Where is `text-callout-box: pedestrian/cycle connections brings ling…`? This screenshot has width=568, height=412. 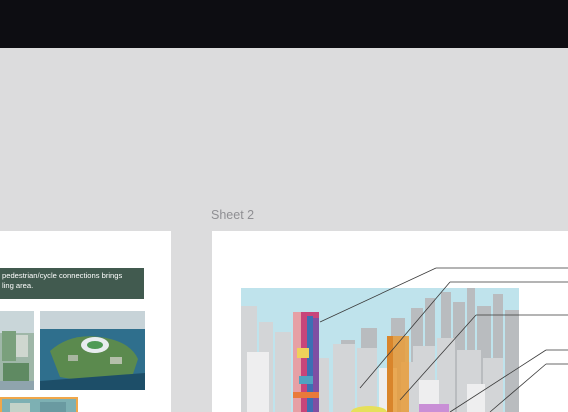 text-callout-box: pedestrian/cycle connections brings ling… is located at coordinates (72, 283).